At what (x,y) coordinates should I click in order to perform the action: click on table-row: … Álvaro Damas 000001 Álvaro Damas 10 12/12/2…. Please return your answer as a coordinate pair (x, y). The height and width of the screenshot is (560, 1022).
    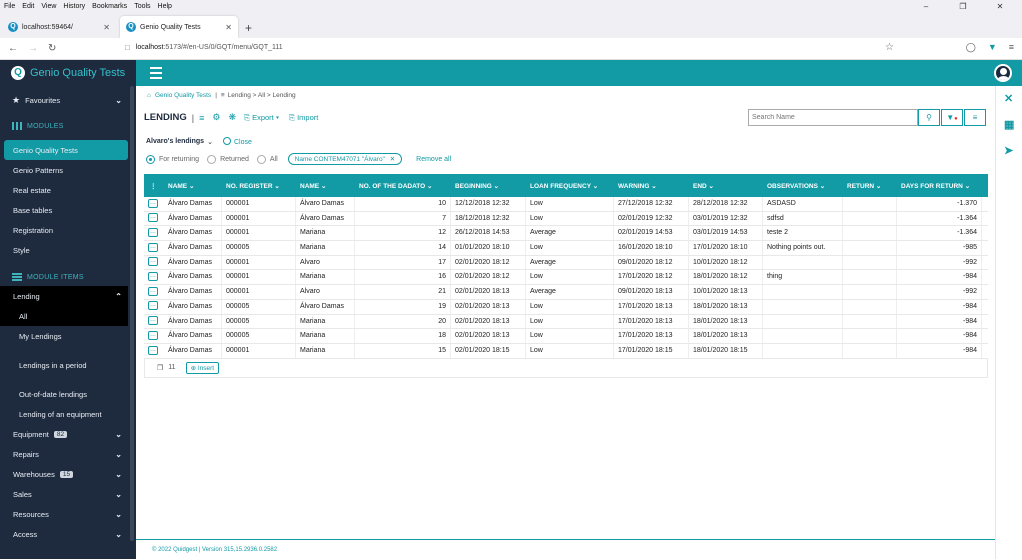
    Looking at the image, I should click on (566, 204).